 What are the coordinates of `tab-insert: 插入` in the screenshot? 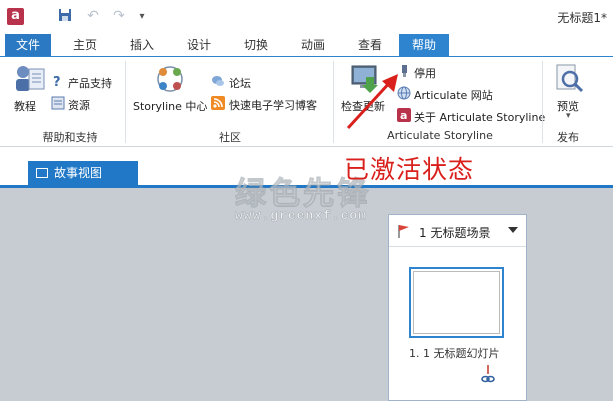 It's located at (142, 45).